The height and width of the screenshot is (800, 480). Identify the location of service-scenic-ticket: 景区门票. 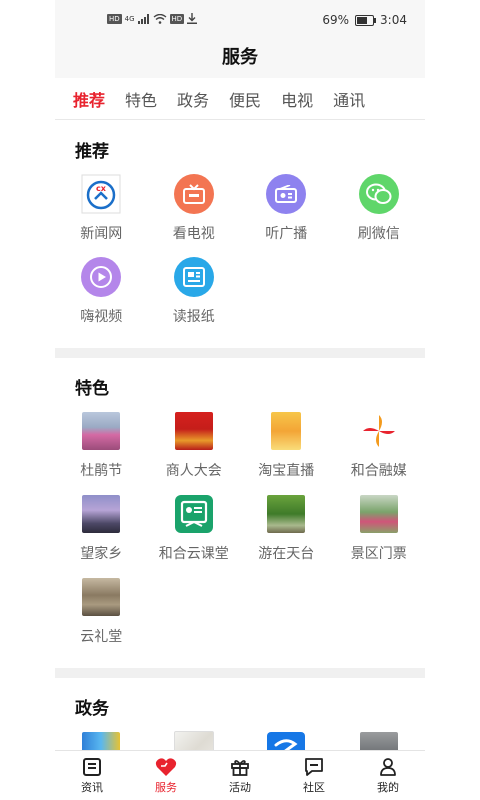
(379, 535).